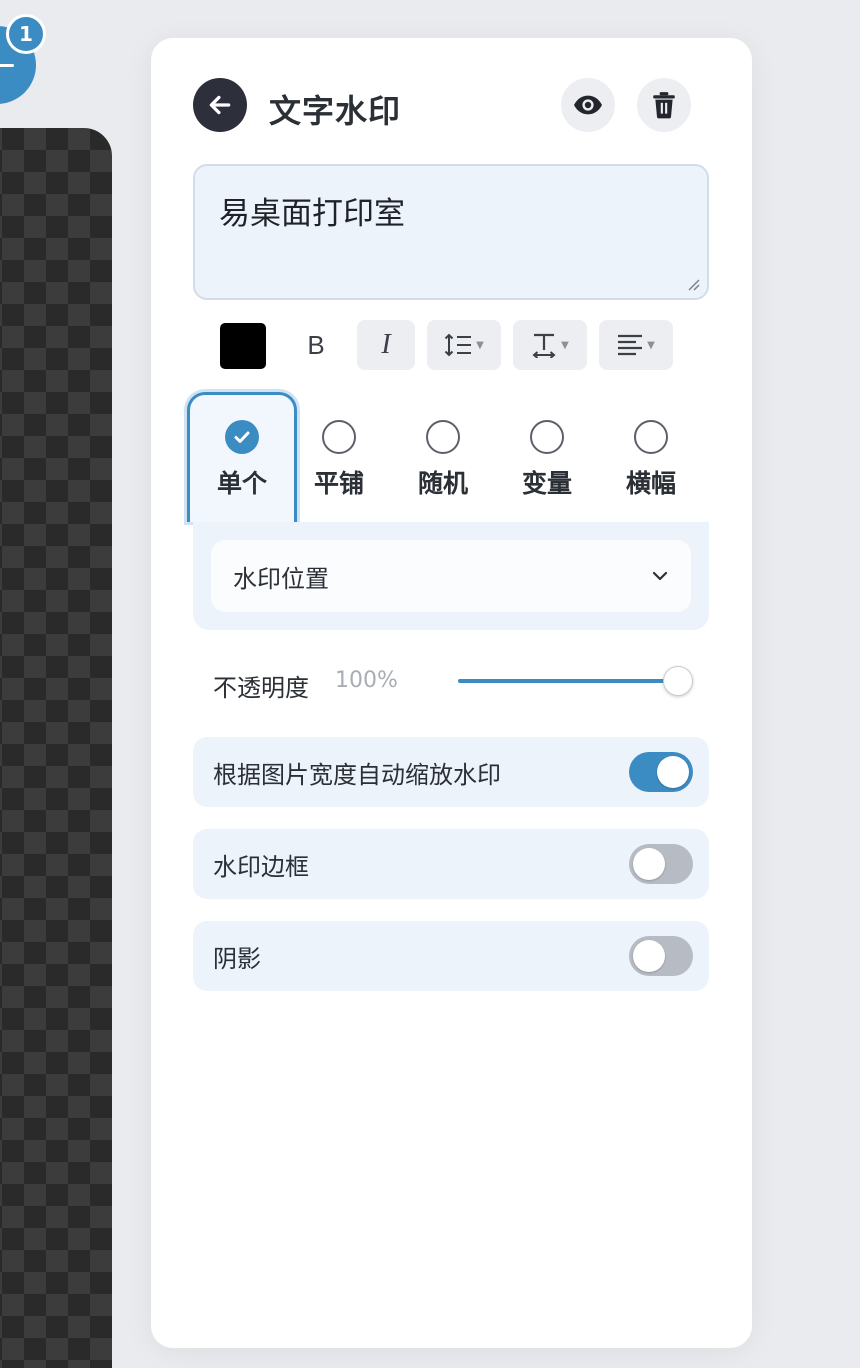  I want to click on toggle-label: 阴影, so click(237, 958).